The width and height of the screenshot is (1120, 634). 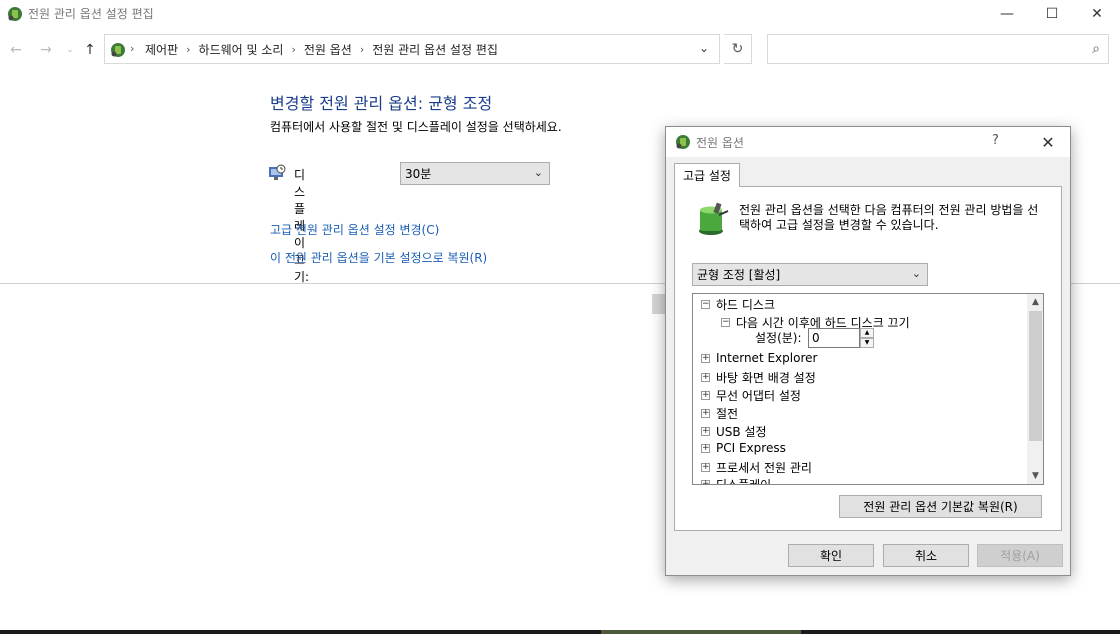 I want to click on breadcrumb: 제어판 › 하드웨어 및 소리 › 전원 옵션 › 전원 관리 옵션 설정 편집, so click(x=321, y=49).